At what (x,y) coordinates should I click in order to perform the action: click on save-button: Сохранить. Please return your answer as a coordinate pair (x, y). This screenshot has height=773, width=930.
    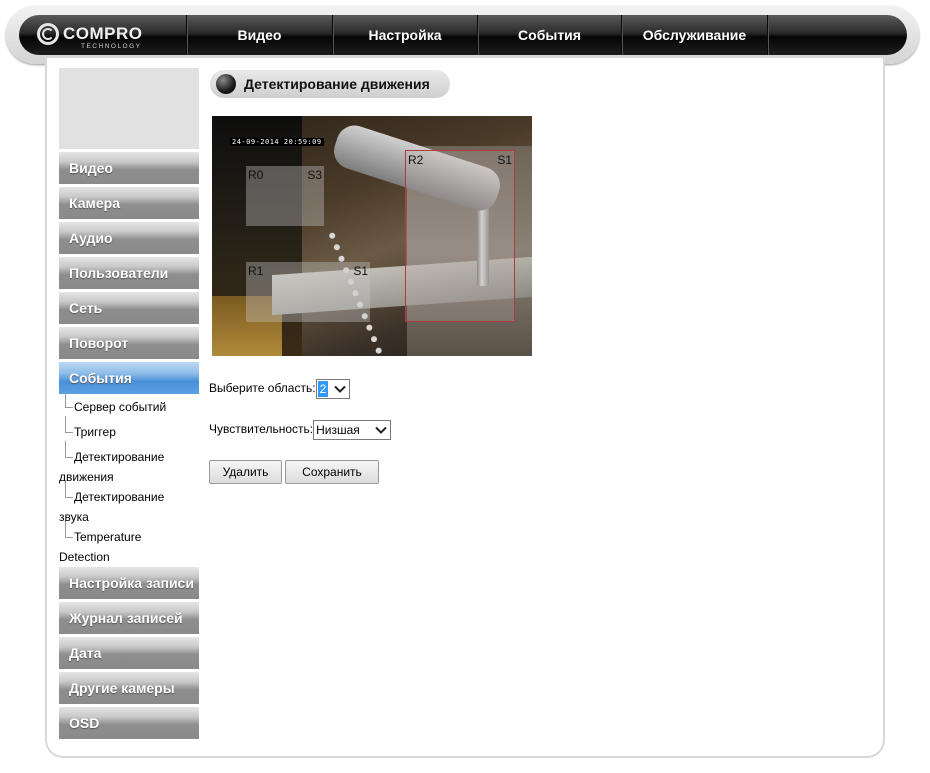
    Looking at the image, I should click on (332, 472).